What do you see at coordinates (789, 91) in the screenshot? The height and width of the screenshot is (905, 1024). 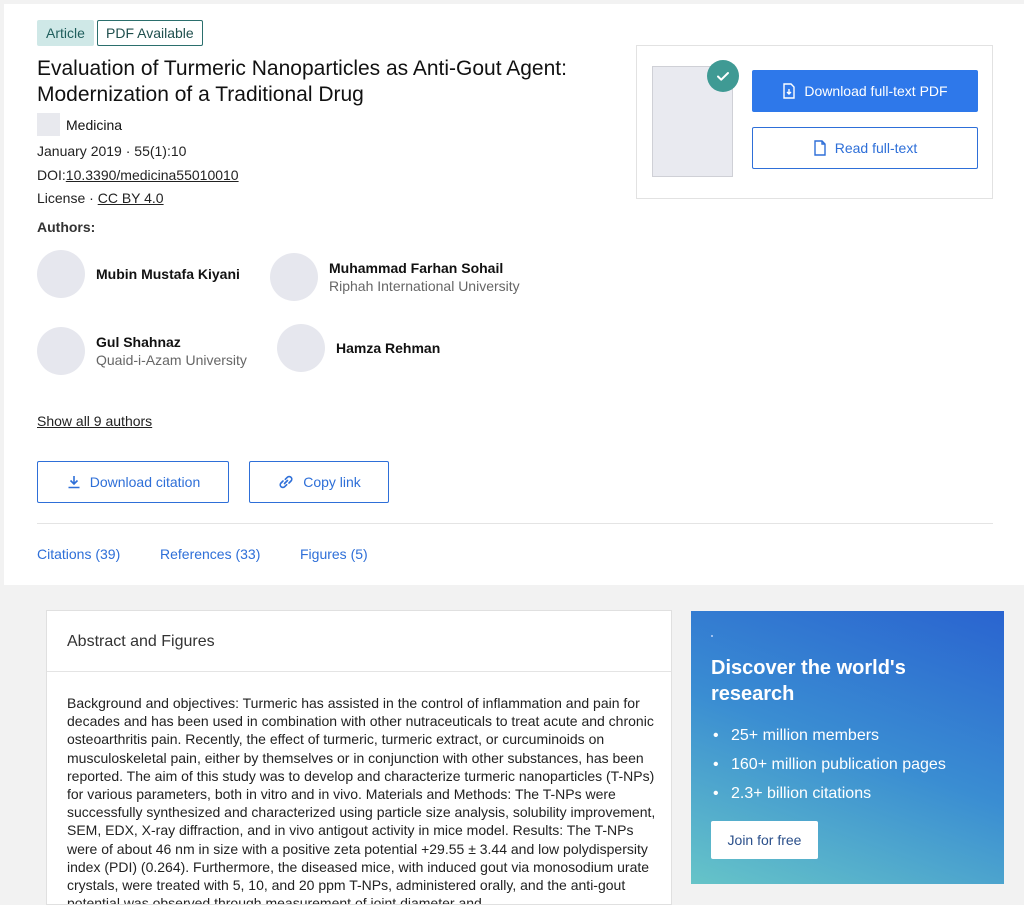 I see `pdf-file-icon` at bounding box center [789, 91].